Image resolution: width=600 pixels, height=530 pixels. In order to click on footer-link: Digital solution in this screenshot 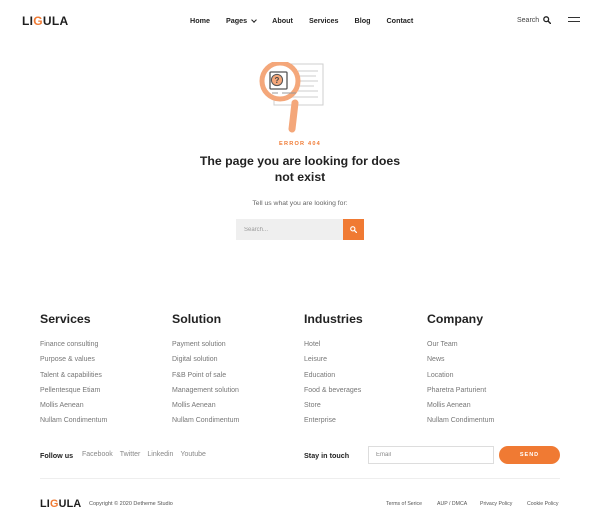, I will do `click(205, 359)`.